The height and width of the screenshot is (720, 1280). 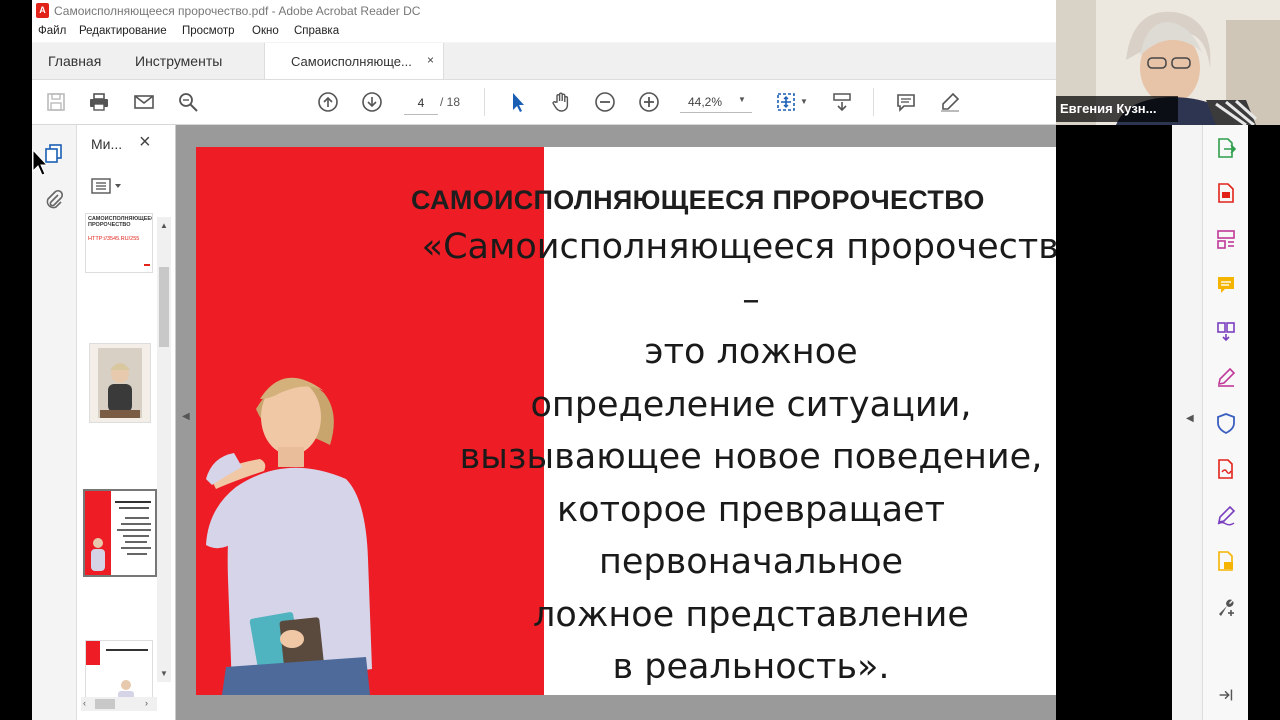 What do you see at coordinates (605, 102) in the screenshot?
I see `zoom-out-icon` at bounding box center [605, 102].